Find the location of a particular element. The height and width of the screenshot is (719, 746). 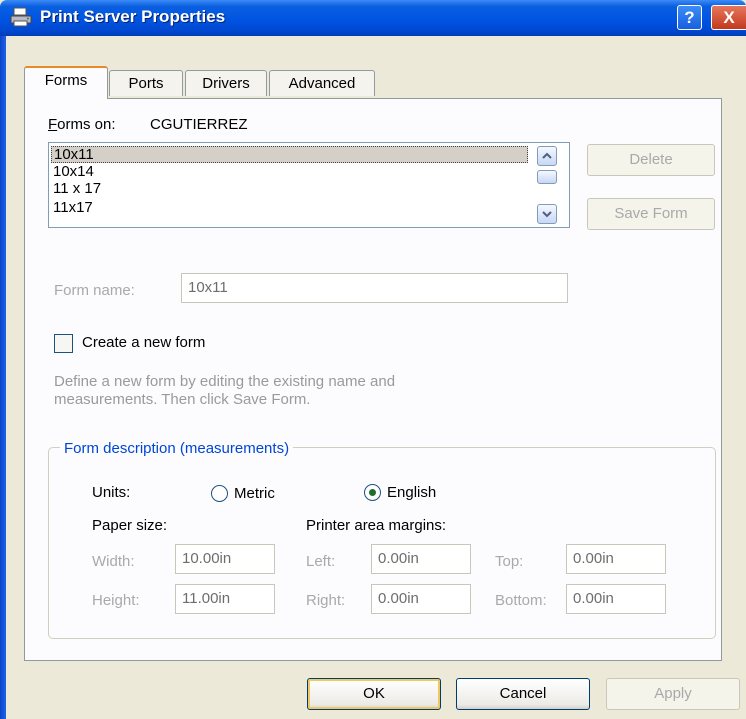

right-margin-field: 0.00in is located at coordinates (421, 599).